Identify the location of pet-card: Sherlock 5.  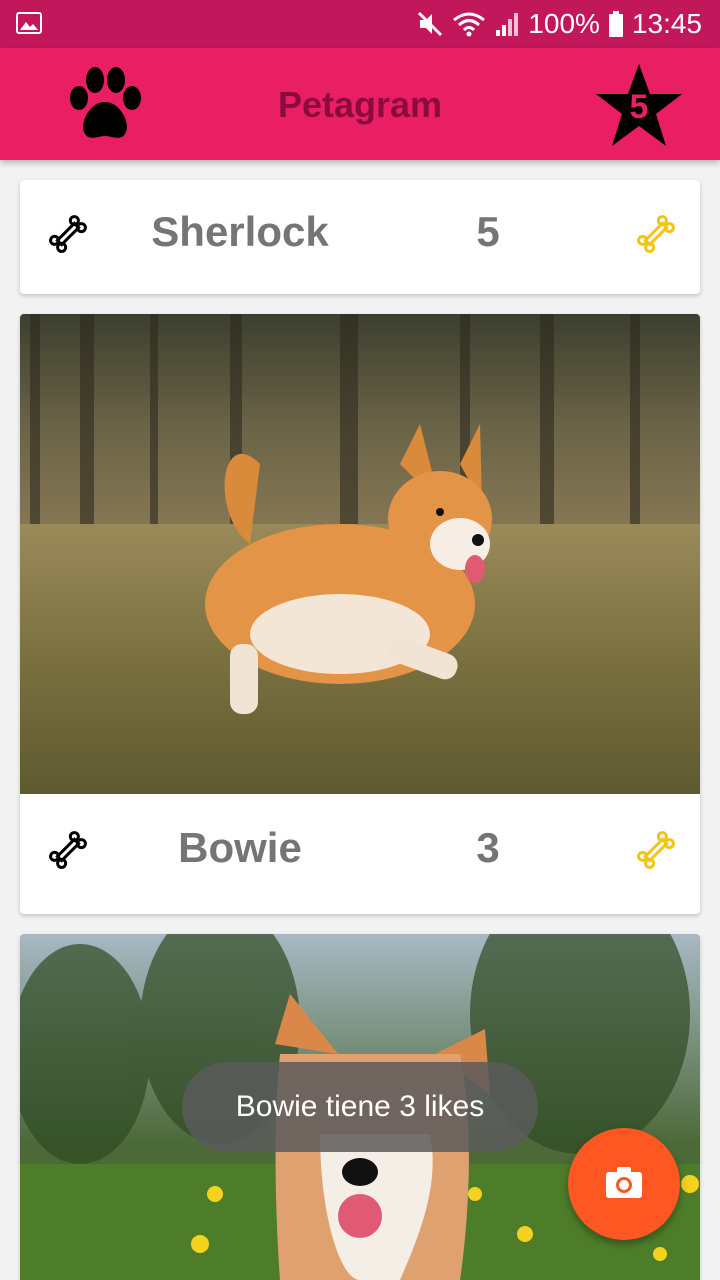
(360, 237).